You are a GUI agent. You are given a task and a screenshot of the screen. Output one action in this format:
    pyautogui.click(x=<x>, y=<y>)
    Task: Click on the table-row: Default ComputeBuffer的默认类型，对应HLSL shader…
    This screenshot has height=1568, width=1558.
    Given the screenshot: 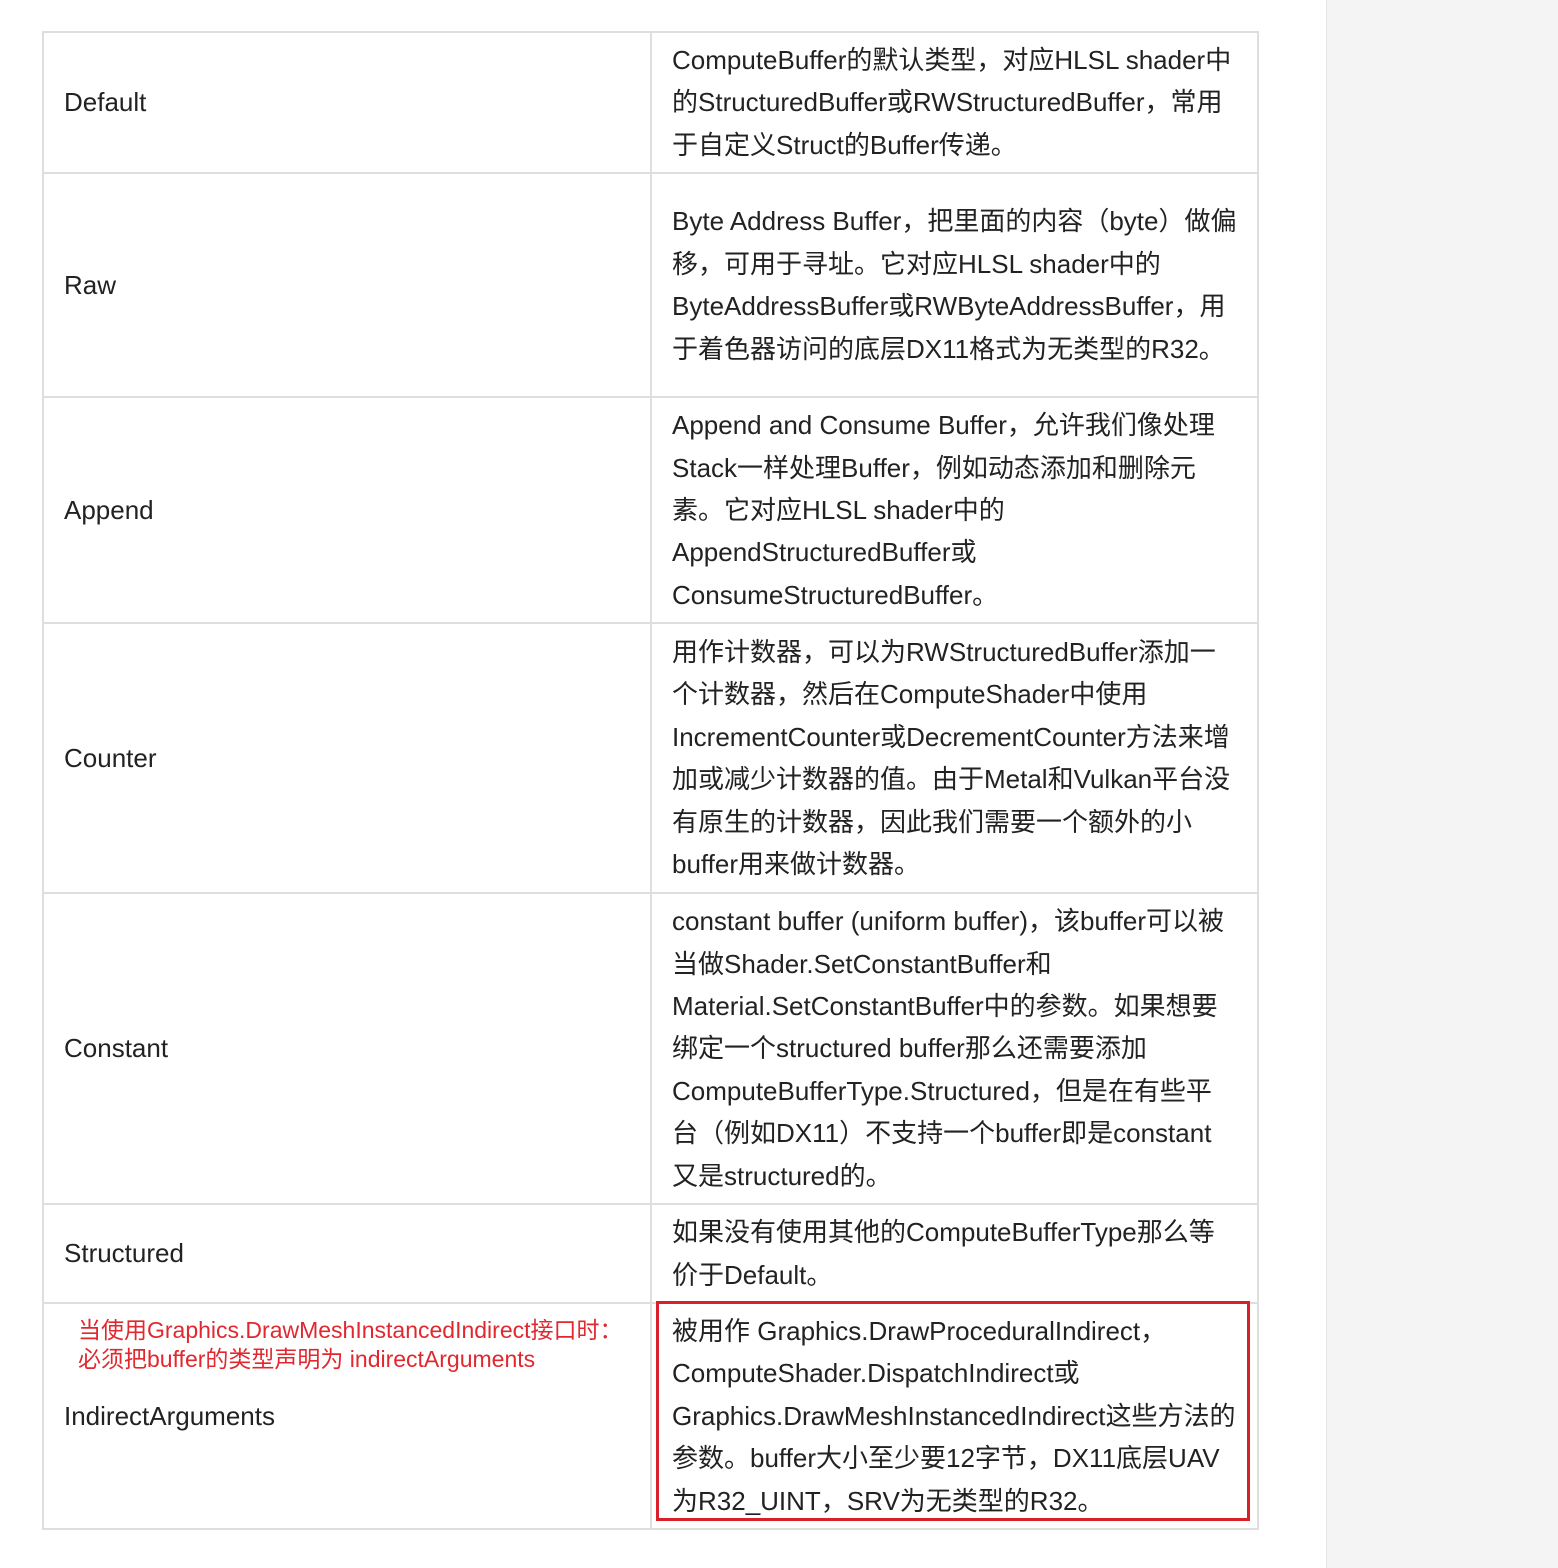 What is the action you would take?
    pyautogui.click(x=650, y=102)
    